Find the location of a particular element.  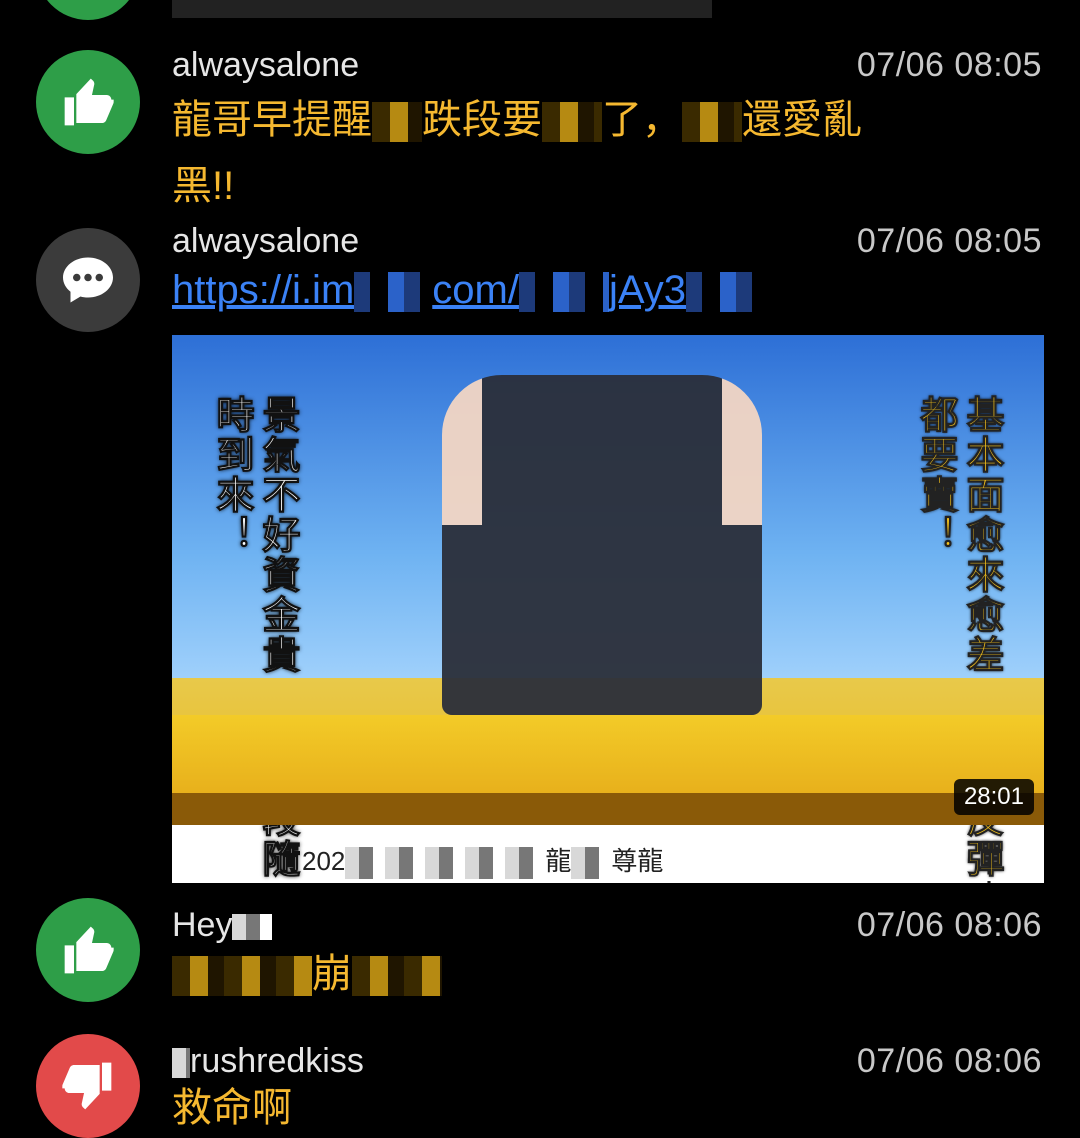

thumbnail-banner-strip is located at coordinates (608, 809).